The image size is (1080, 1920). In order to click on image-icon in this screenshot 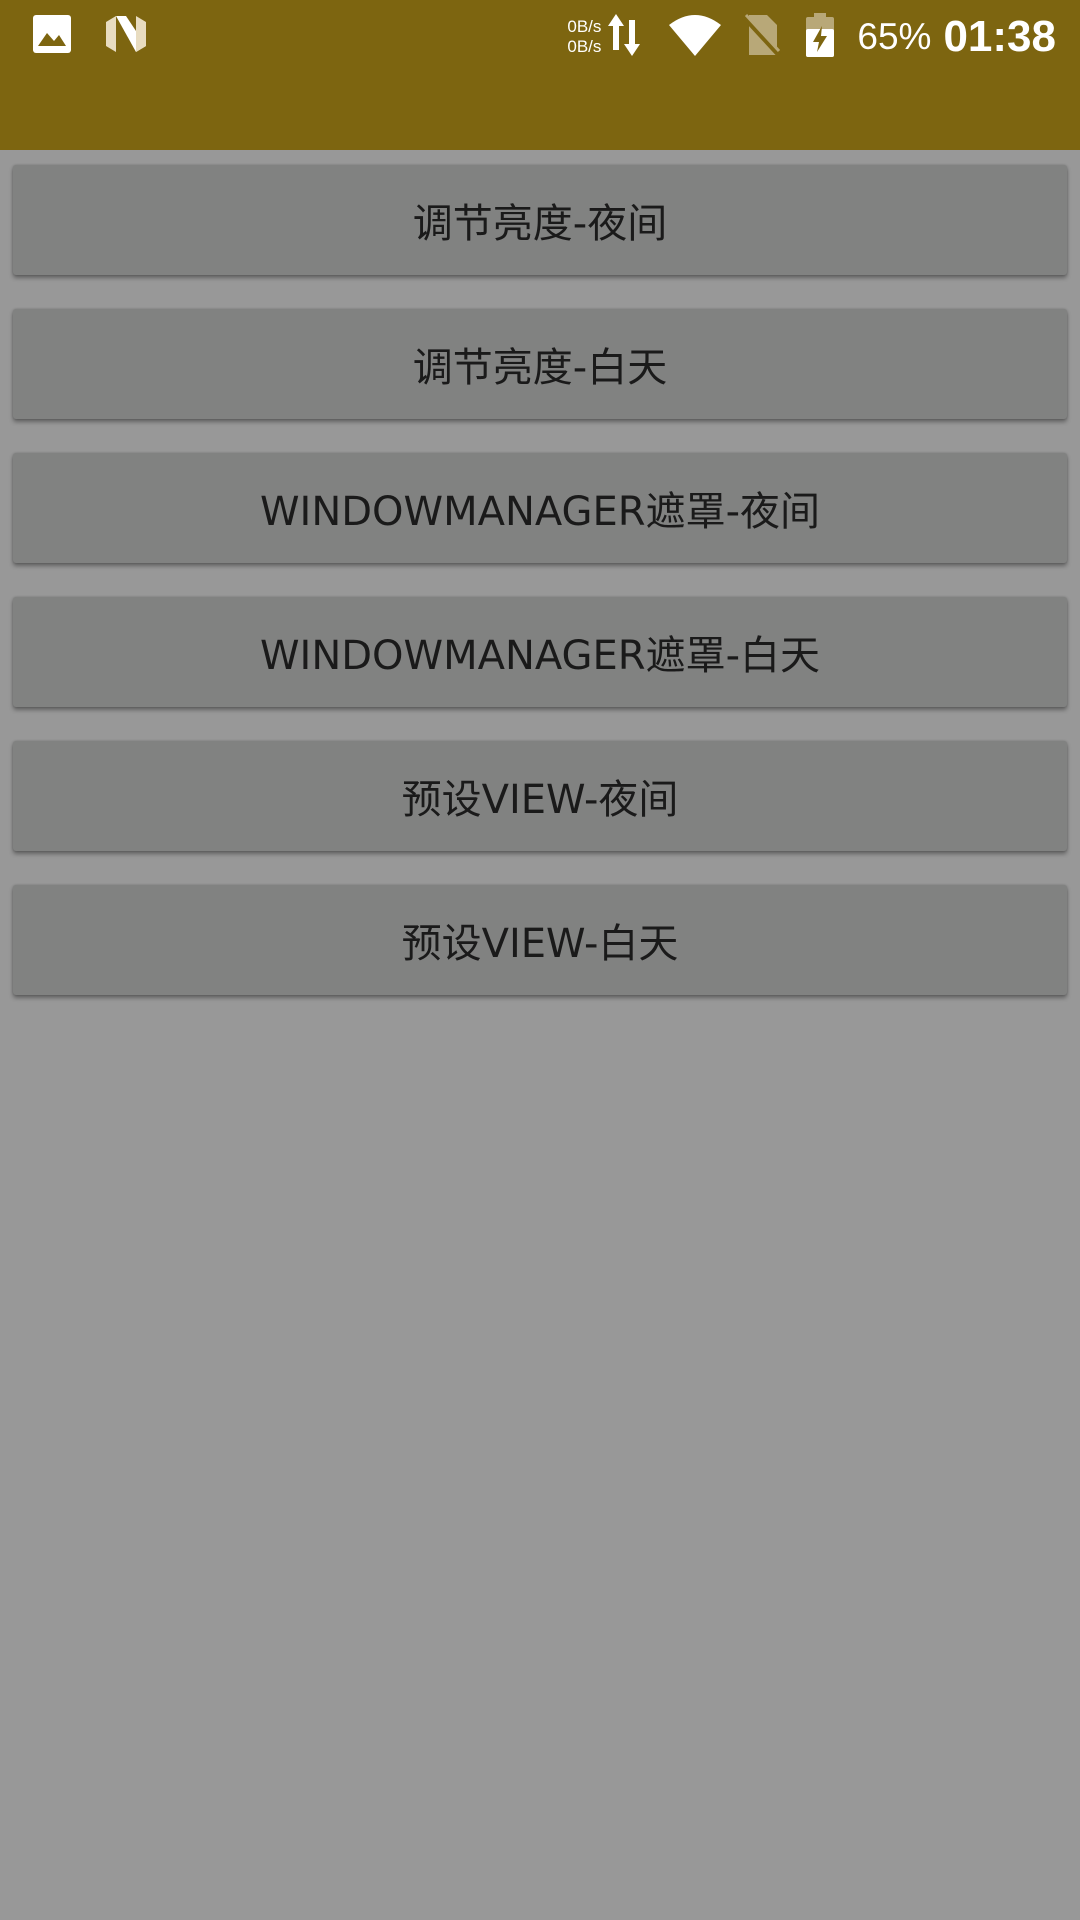, I will do `click(52, 36)`.